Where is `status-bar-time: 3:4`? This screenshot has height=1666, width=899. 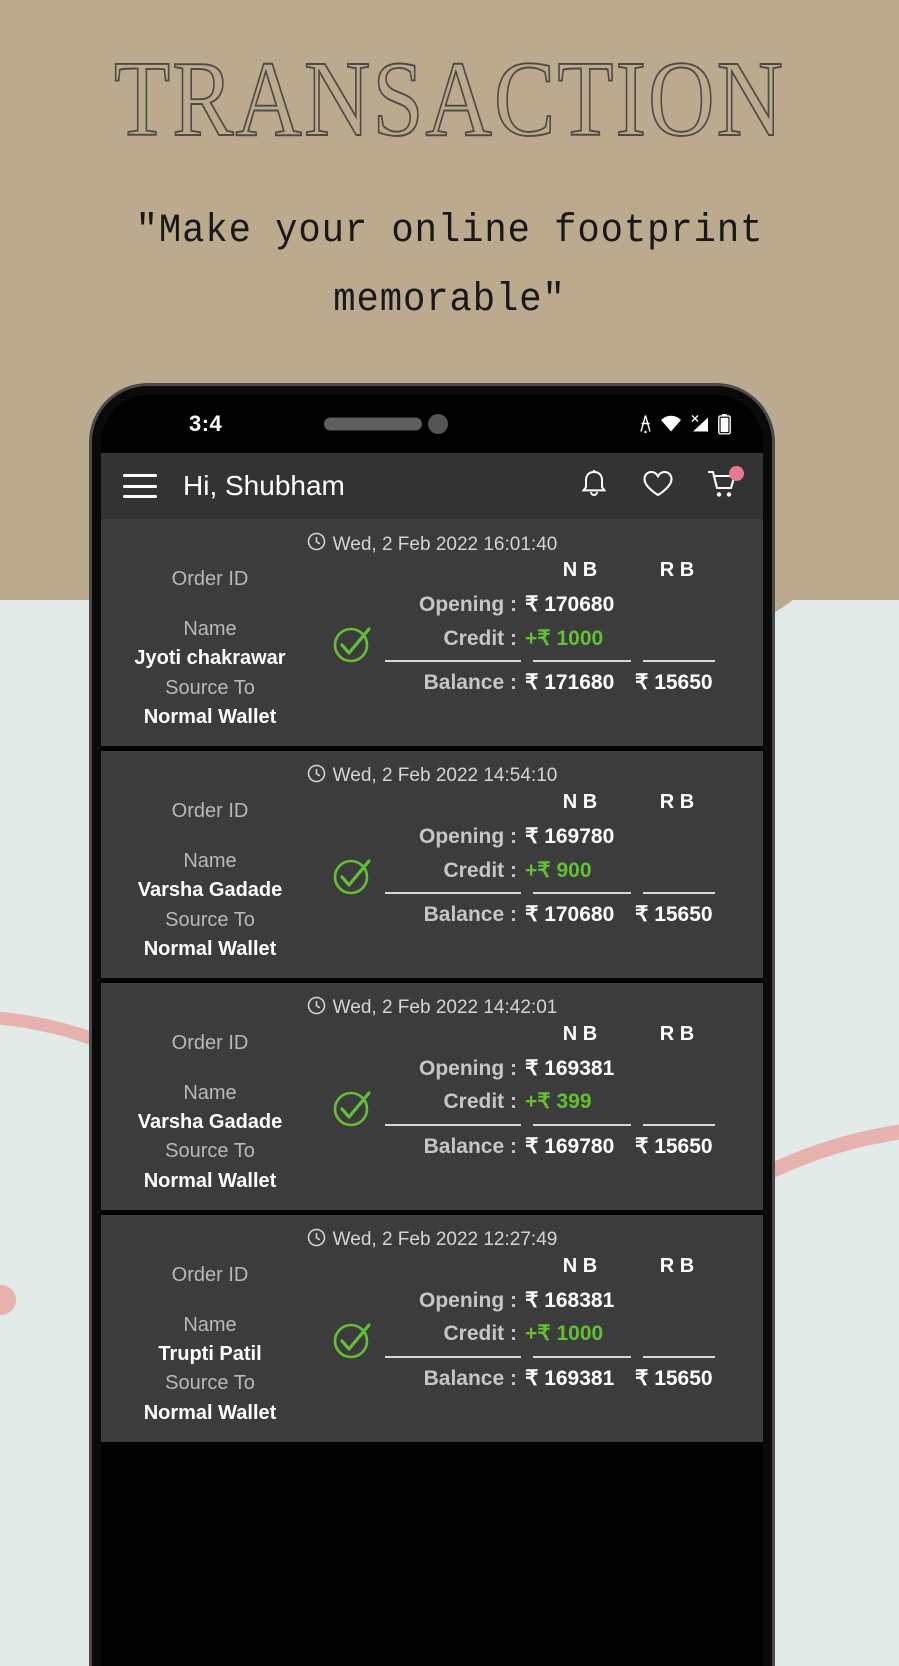
status-bar-time: 3:4 is located at coordinates (206, 423).